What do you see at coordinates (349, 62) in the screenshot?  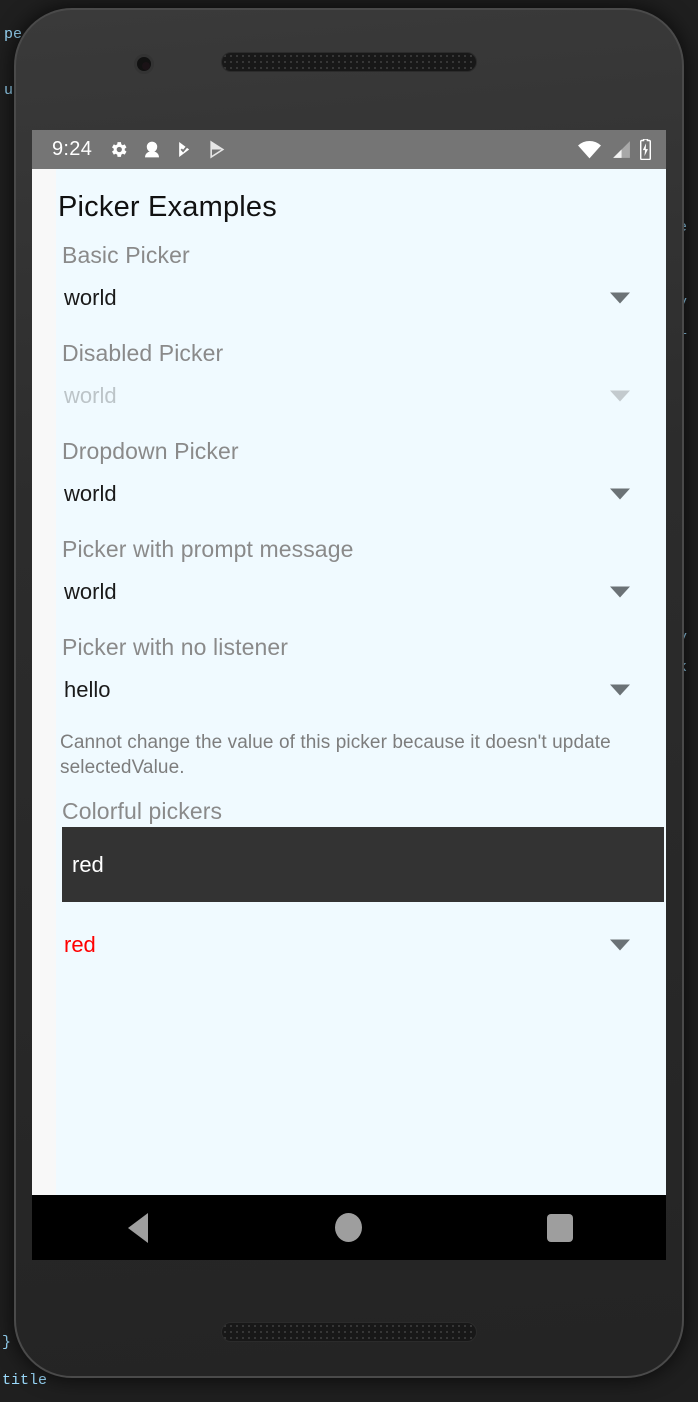 I see `earpiece-speaker-grille` at bounding box center [349, 62].